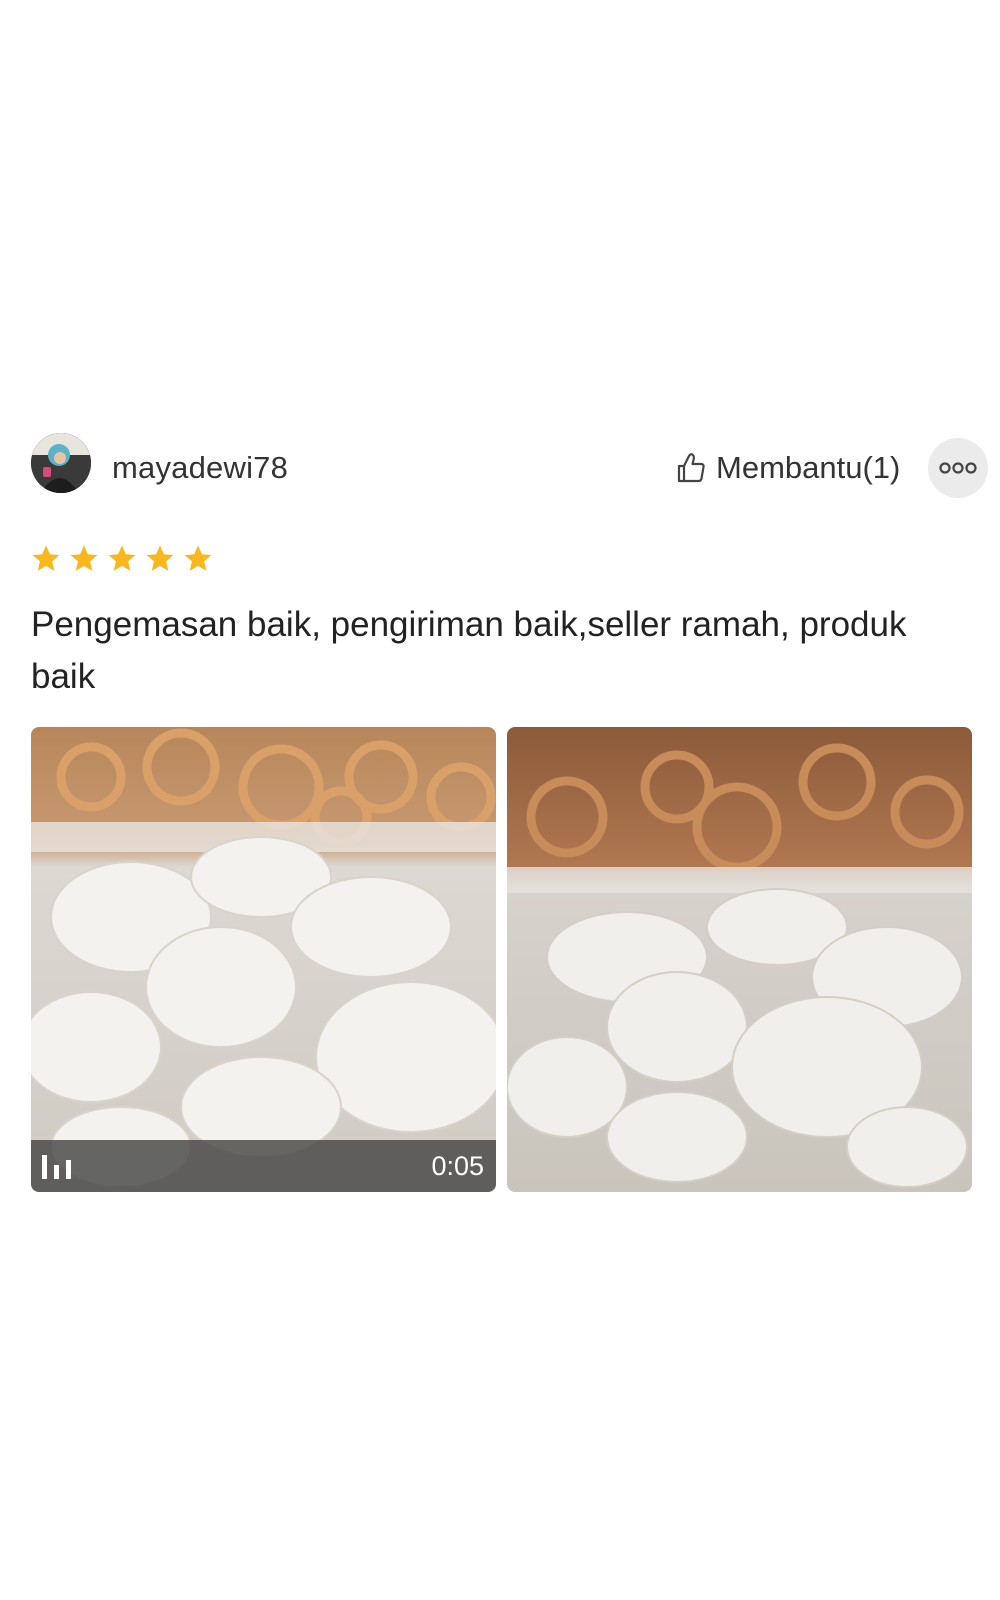 The height and width of the screenshot is (1600, 1000). I want to click on review-photo-thumbnail, so click(739, 959).